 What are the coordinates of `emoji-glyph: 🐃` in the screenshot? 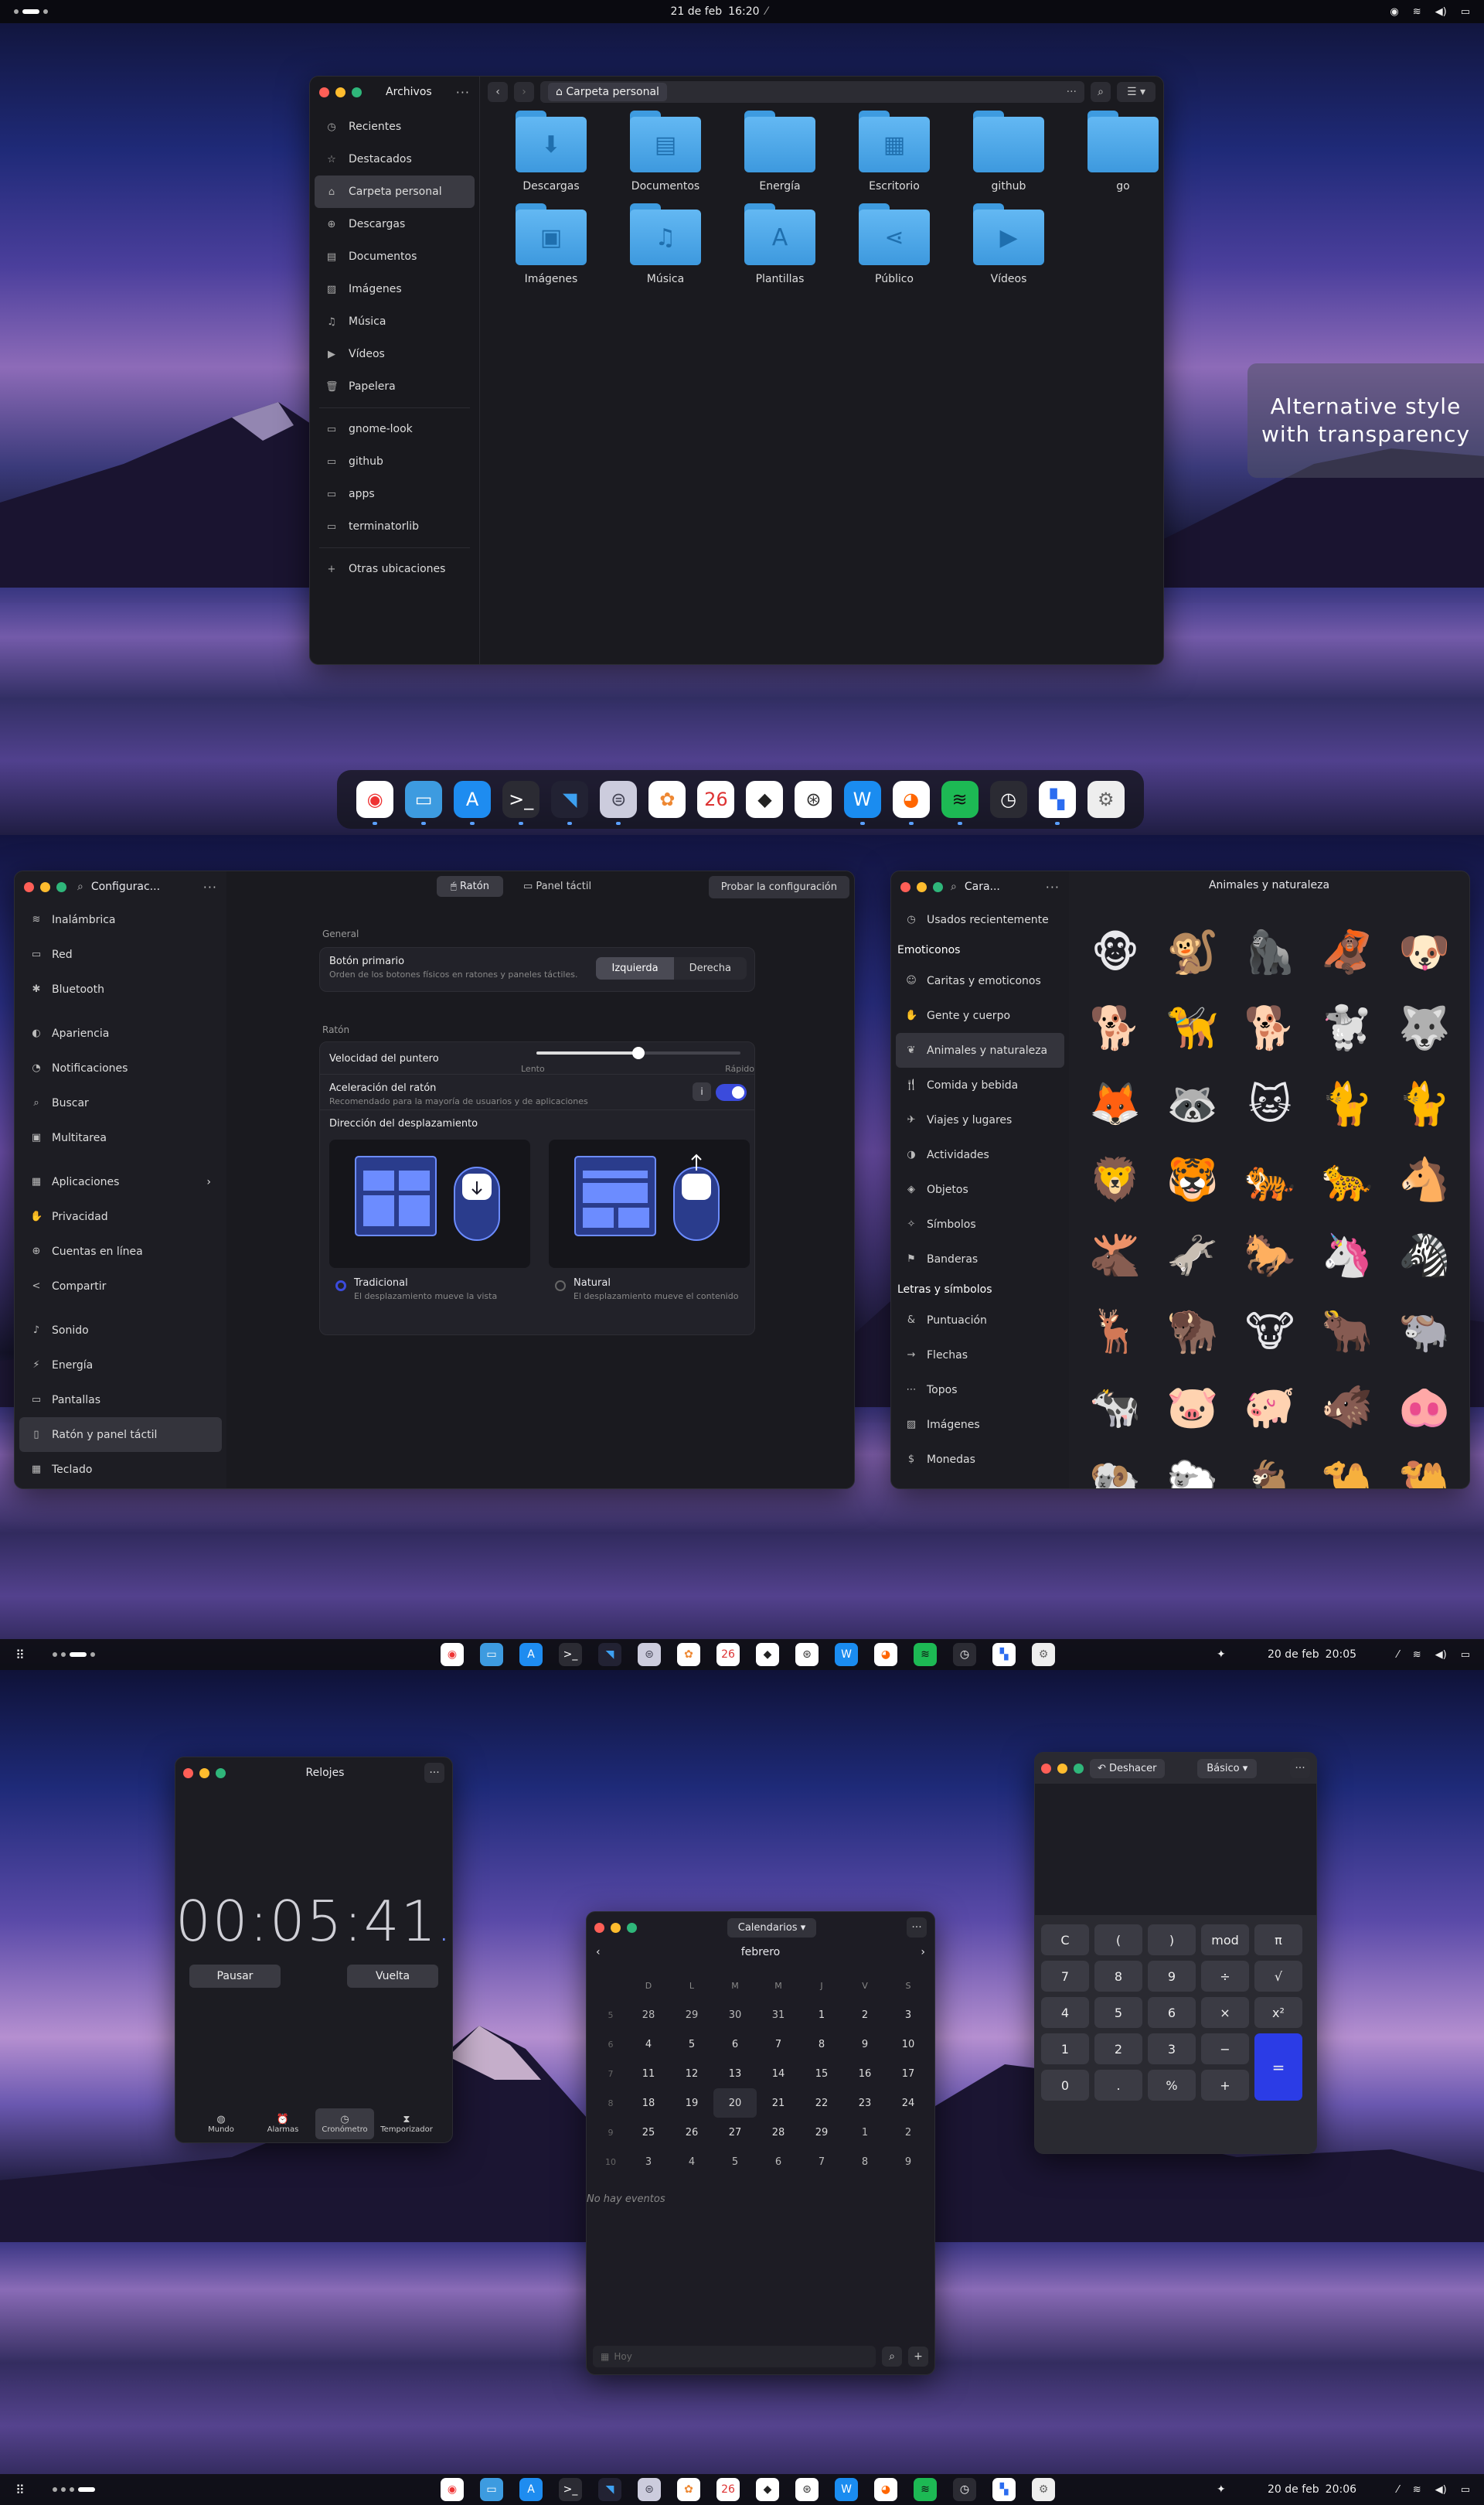 It's located at (1424, 1331).